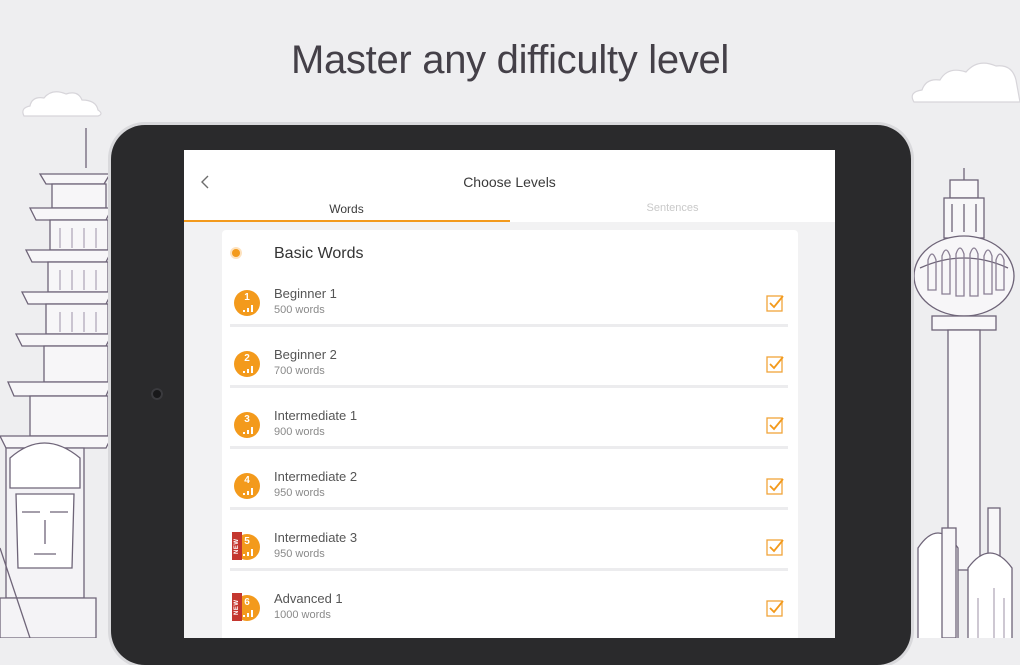 The height and width of the screenshot is (665, 1020). What do you see at coordinates (247, 480) in the screenshot?
I see `level-number: 4` at bounding box center [247, 480].